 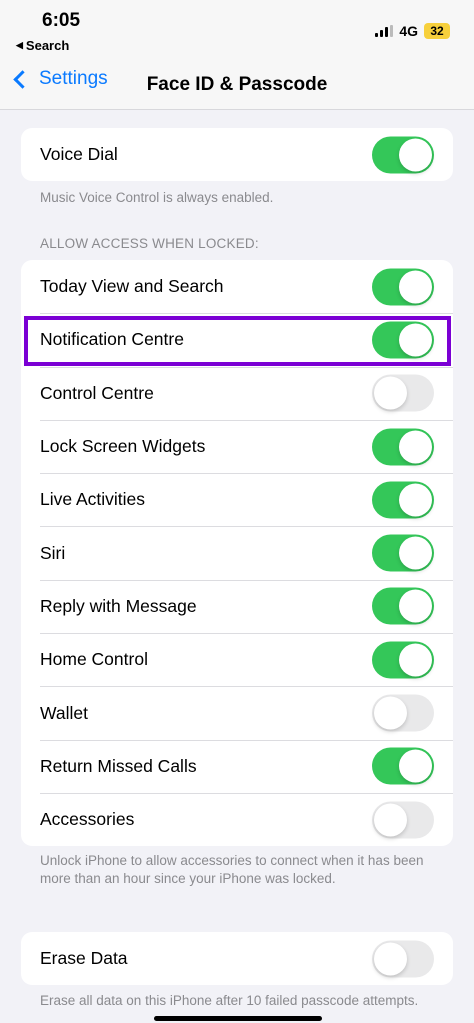 What do you see at coordinates (118, 765) in the screenshot?
I see `setting-label: Return Missed Calls` at bounding box center [118, 765].